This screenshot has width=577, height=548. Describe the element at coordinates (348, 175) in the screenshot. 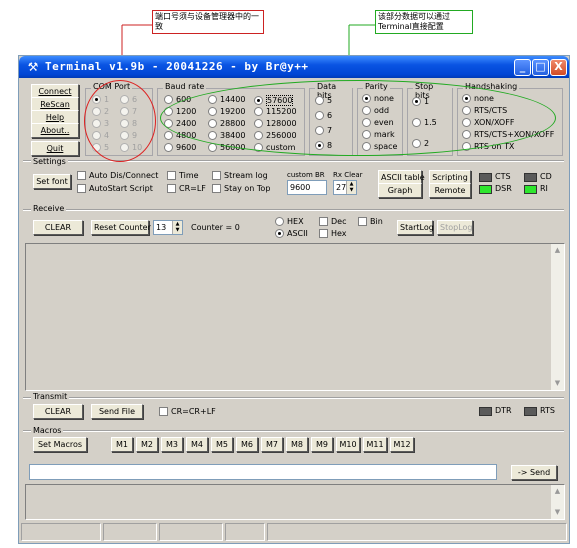

I see `rx-clear-label: Rx Clear` at that location.